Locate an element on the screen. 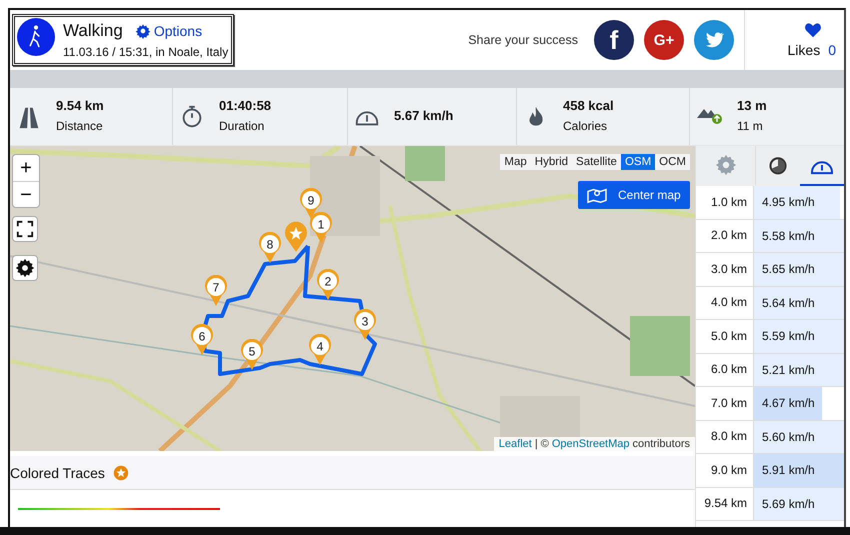 The height and width of the screenshot is (535, 850). share-button is located at coordinates (714, 40).